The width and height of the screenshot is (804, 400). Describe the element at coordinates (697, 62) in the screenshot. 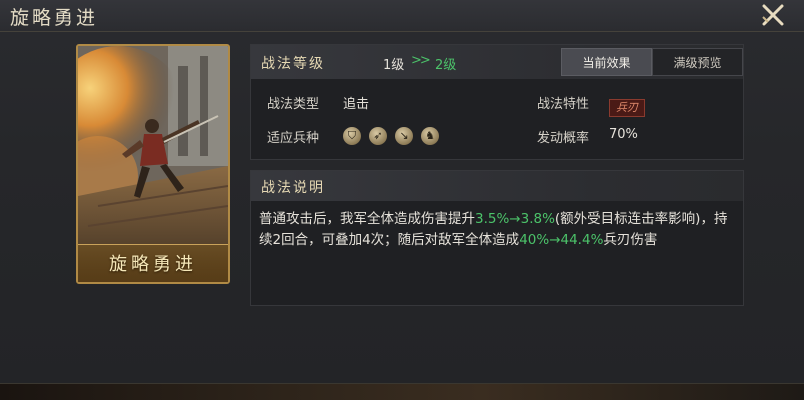

I see `tab-max-level-preview: 满级预览` at that location.